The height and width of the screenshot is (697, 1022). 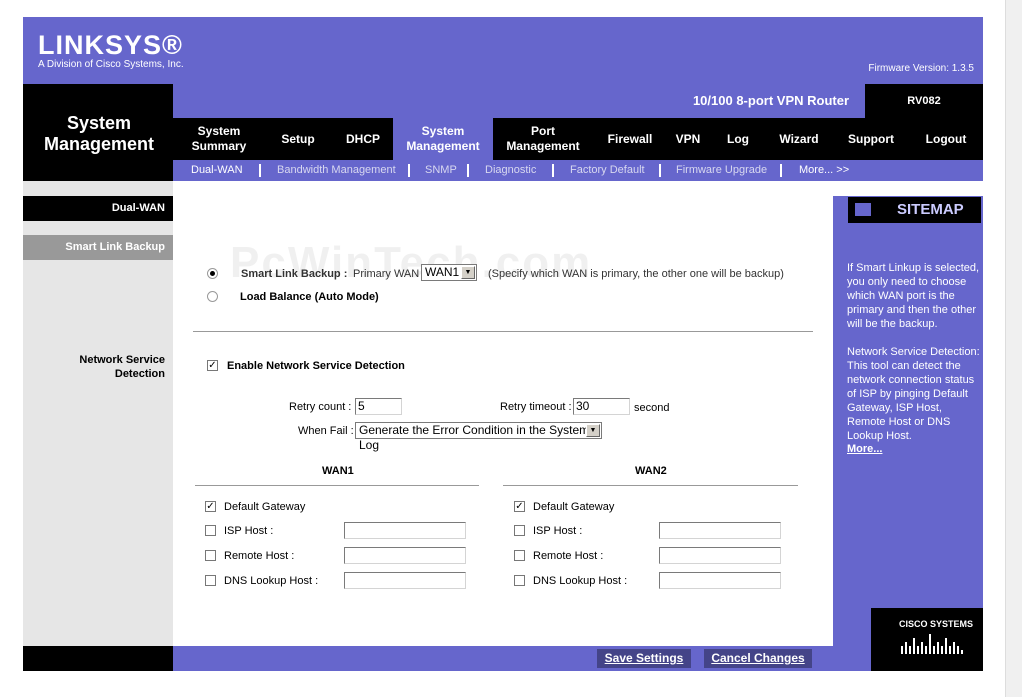 I want to click on wan2-remote-host-input, so click(x=720, y=555).